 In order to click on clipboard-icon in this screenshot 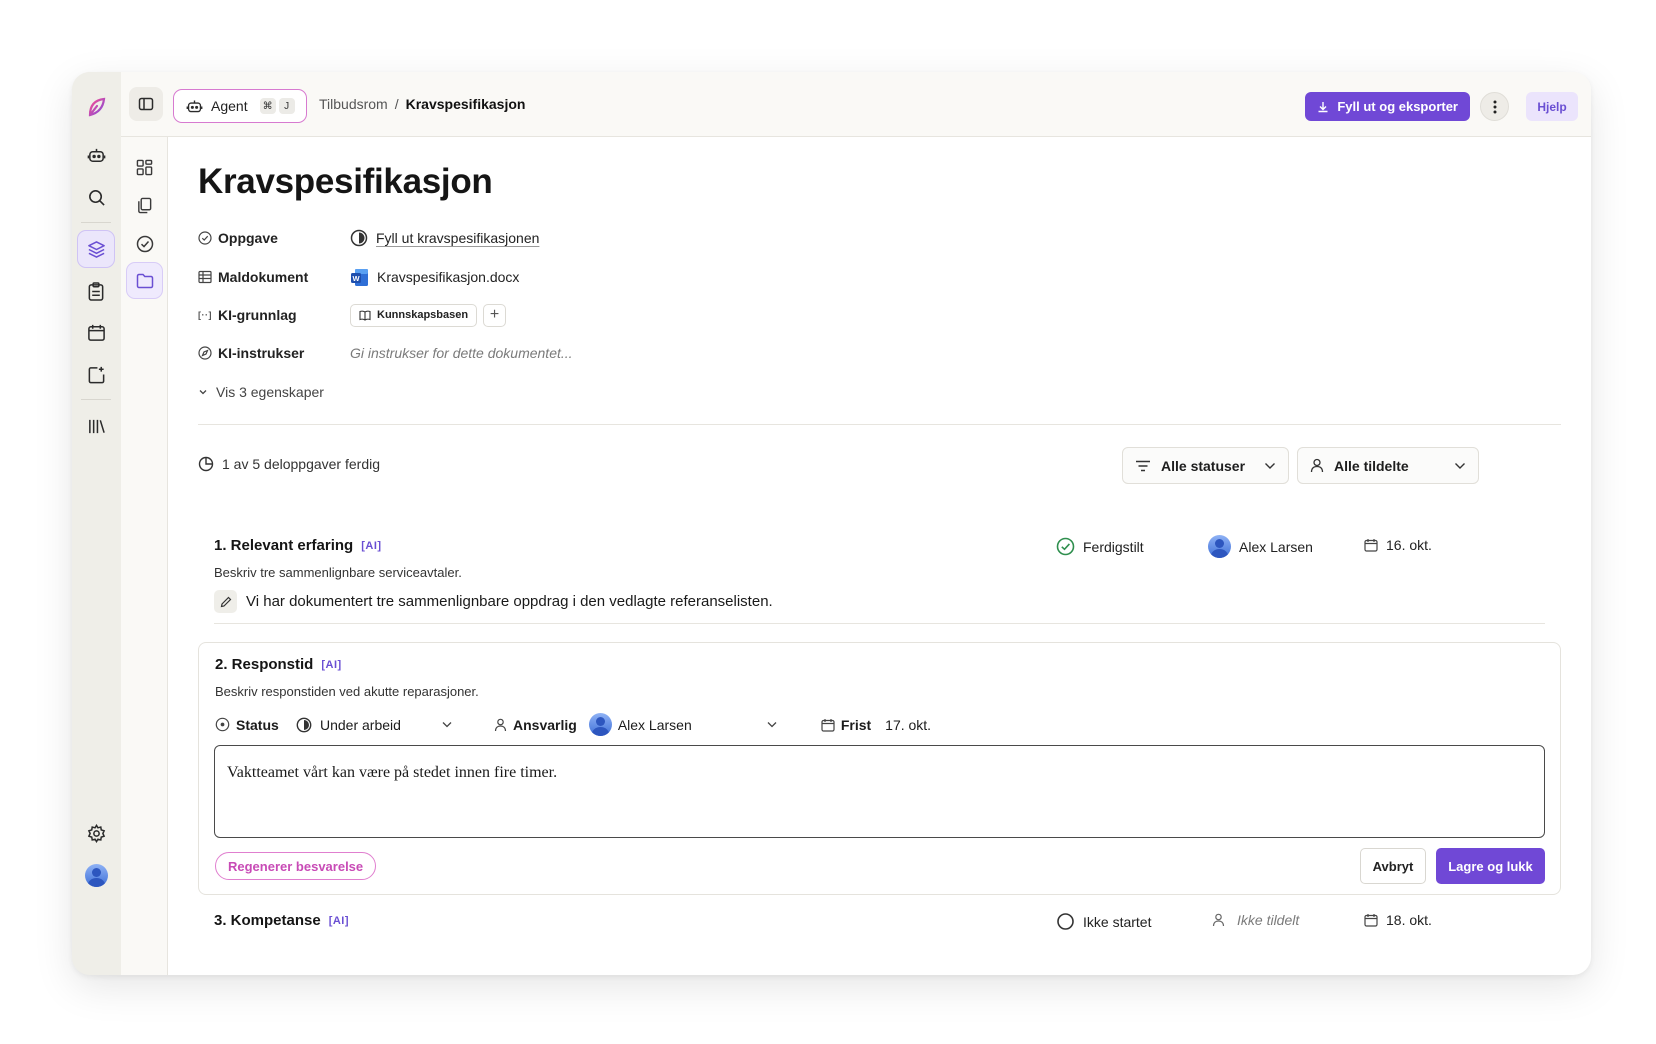, I will do `click(96, 291)`.